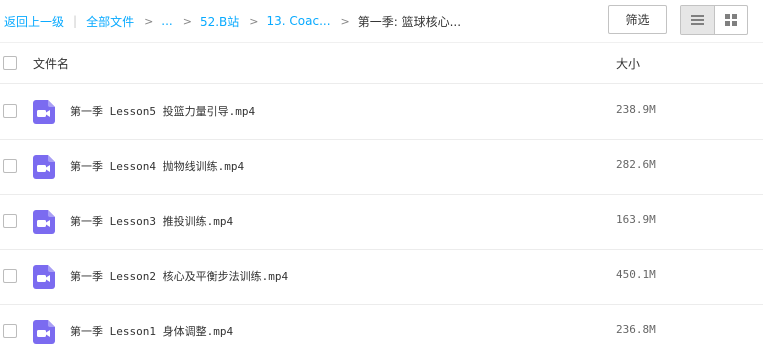 Image resolution: width=763 pixels, height=359 pixels. What do you see at coordinates (636, 109) in the screenshot?
I see `file-size: 238.9M` at bounding box center [636, 109].